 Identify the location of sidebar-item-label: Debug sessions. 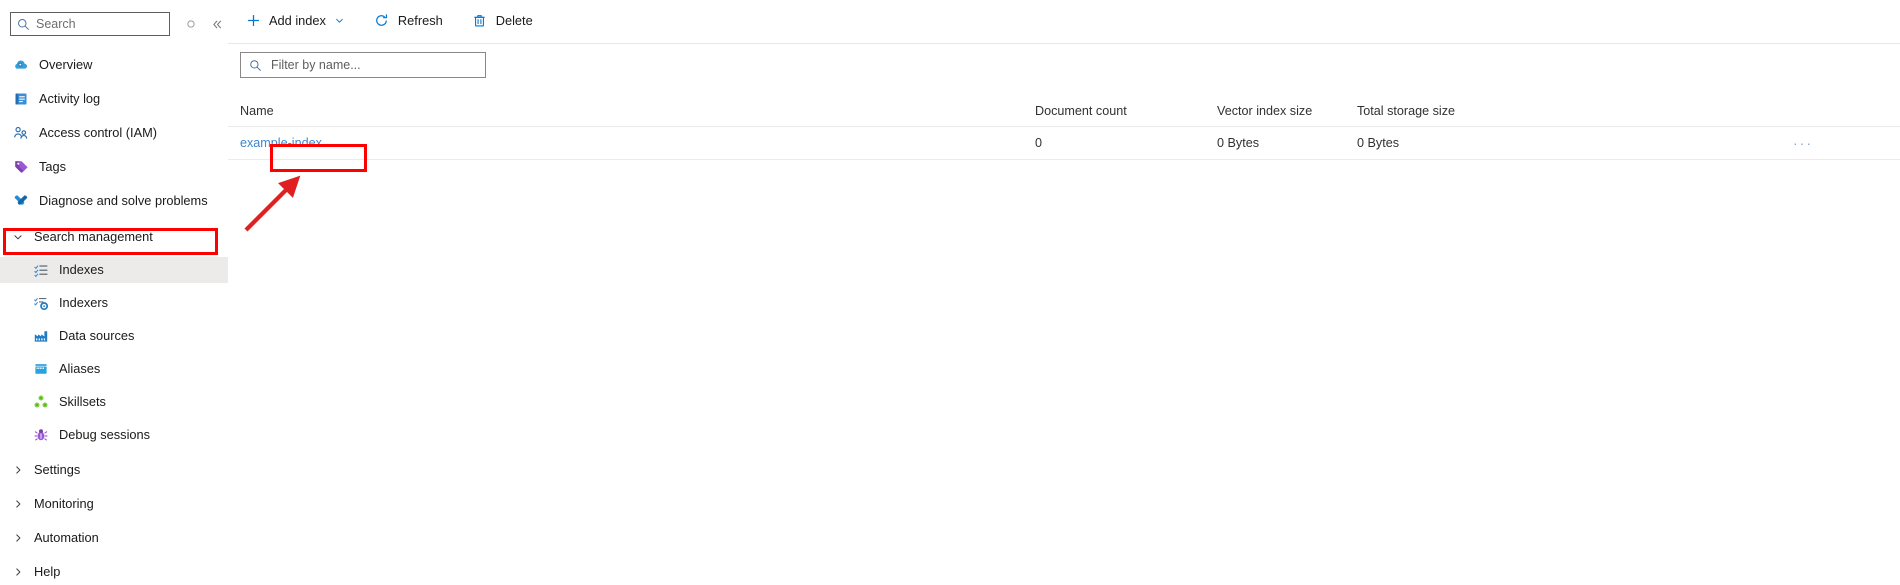
(105, 434).